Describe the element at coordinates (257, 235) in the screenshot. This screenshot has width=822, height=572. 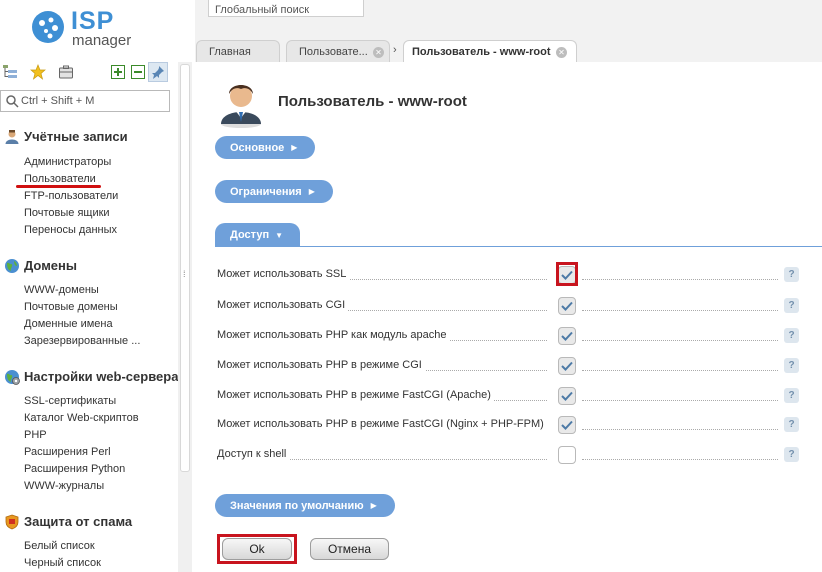
I see `section-access-button: Доступ ▼` at that location.